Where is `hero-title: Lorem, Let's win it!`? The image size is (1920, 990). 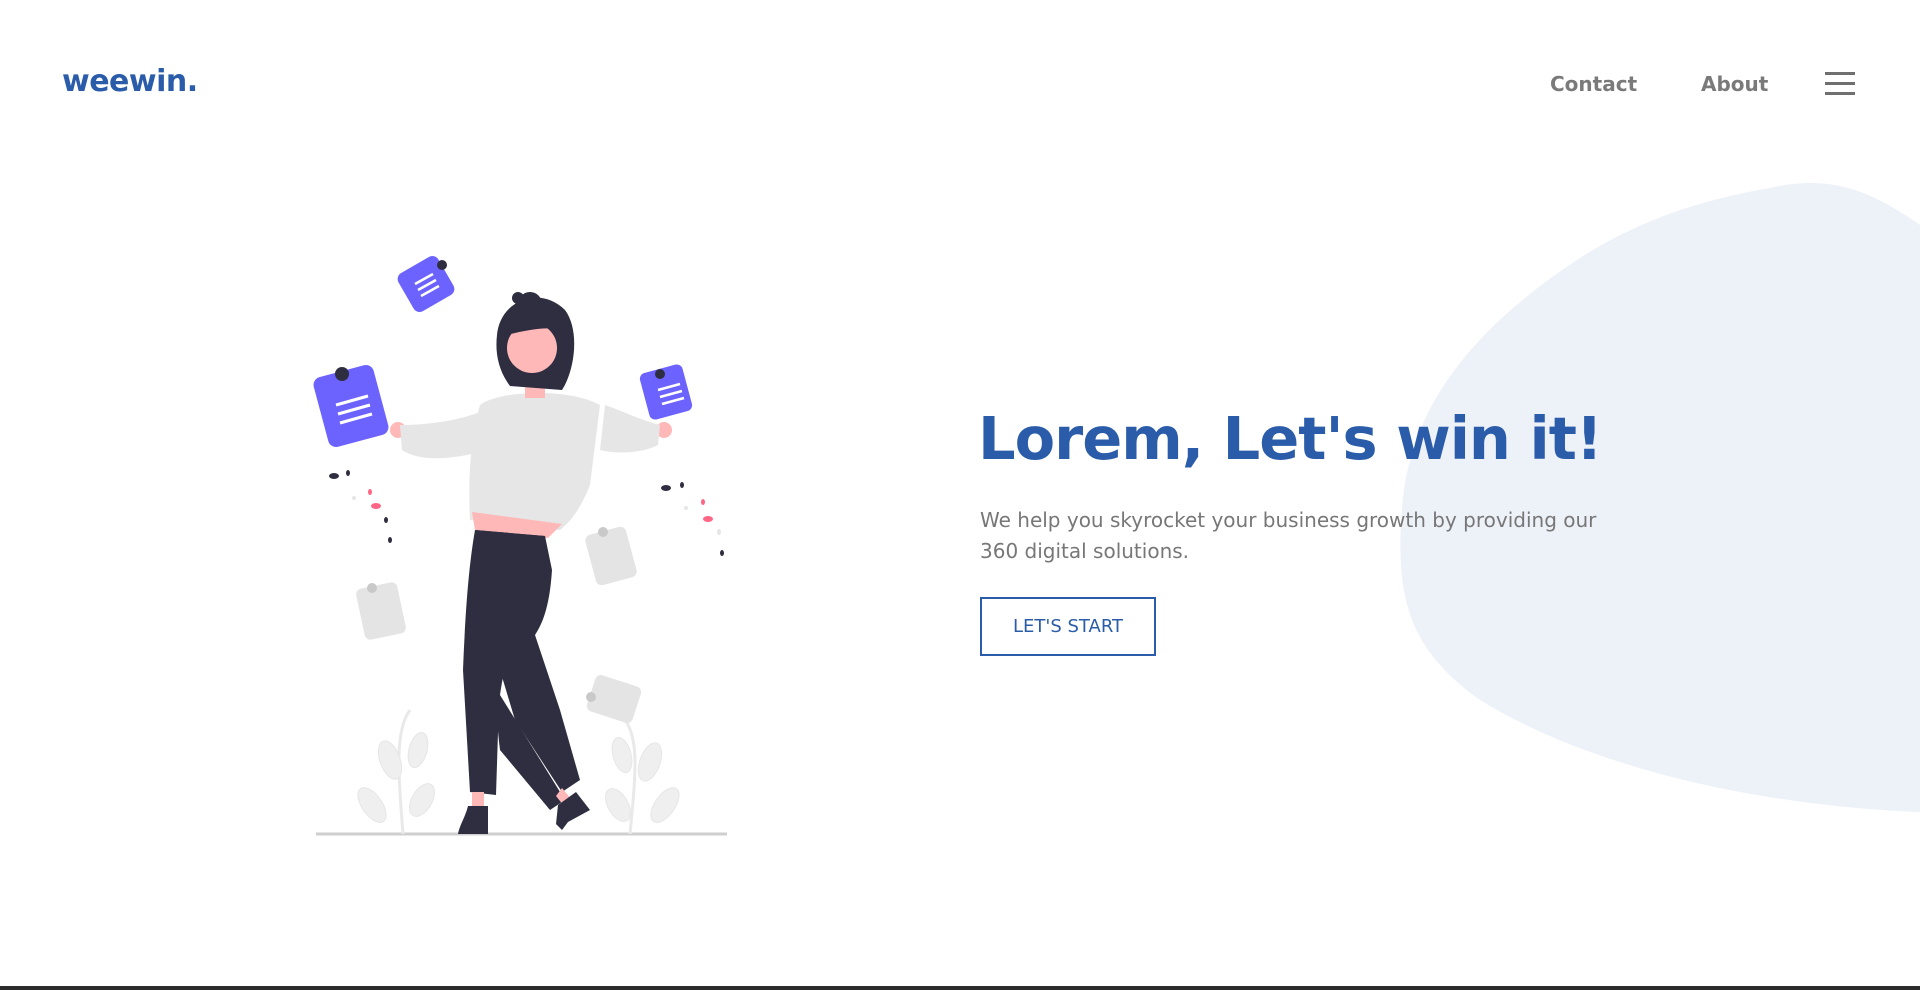 hero-title: Lorem, Let's win it! is located at coordinates (1290, 438).